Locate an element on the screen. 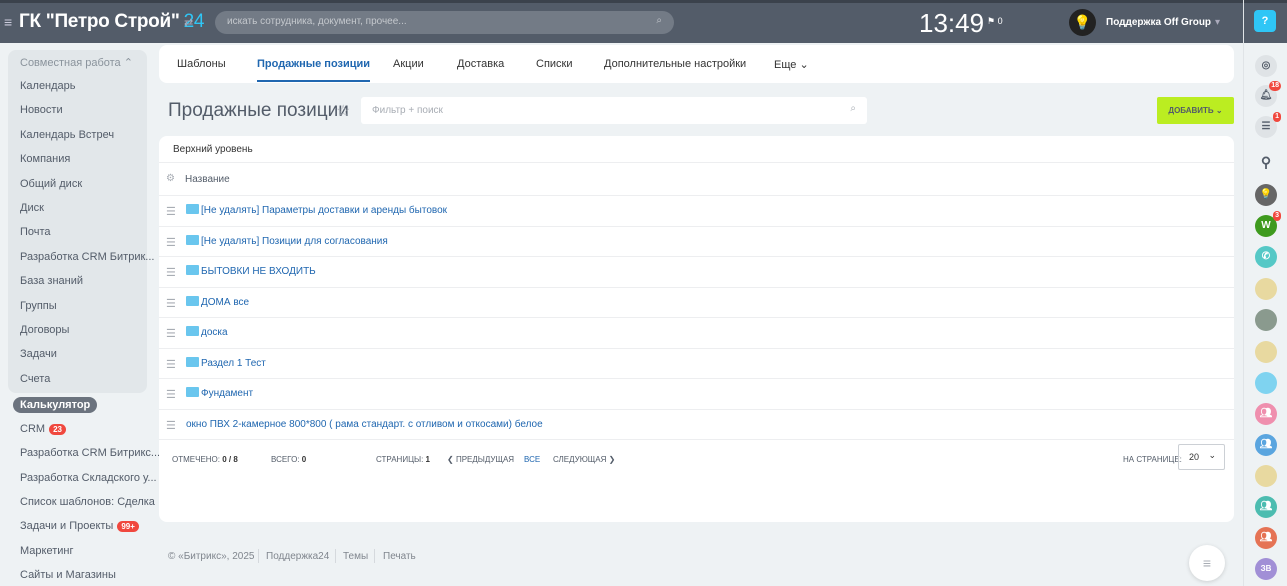 Image resolution: width=1287 pixels, height=586 pixels. footer-link-print: Печать is located at coordinates (399, 556).